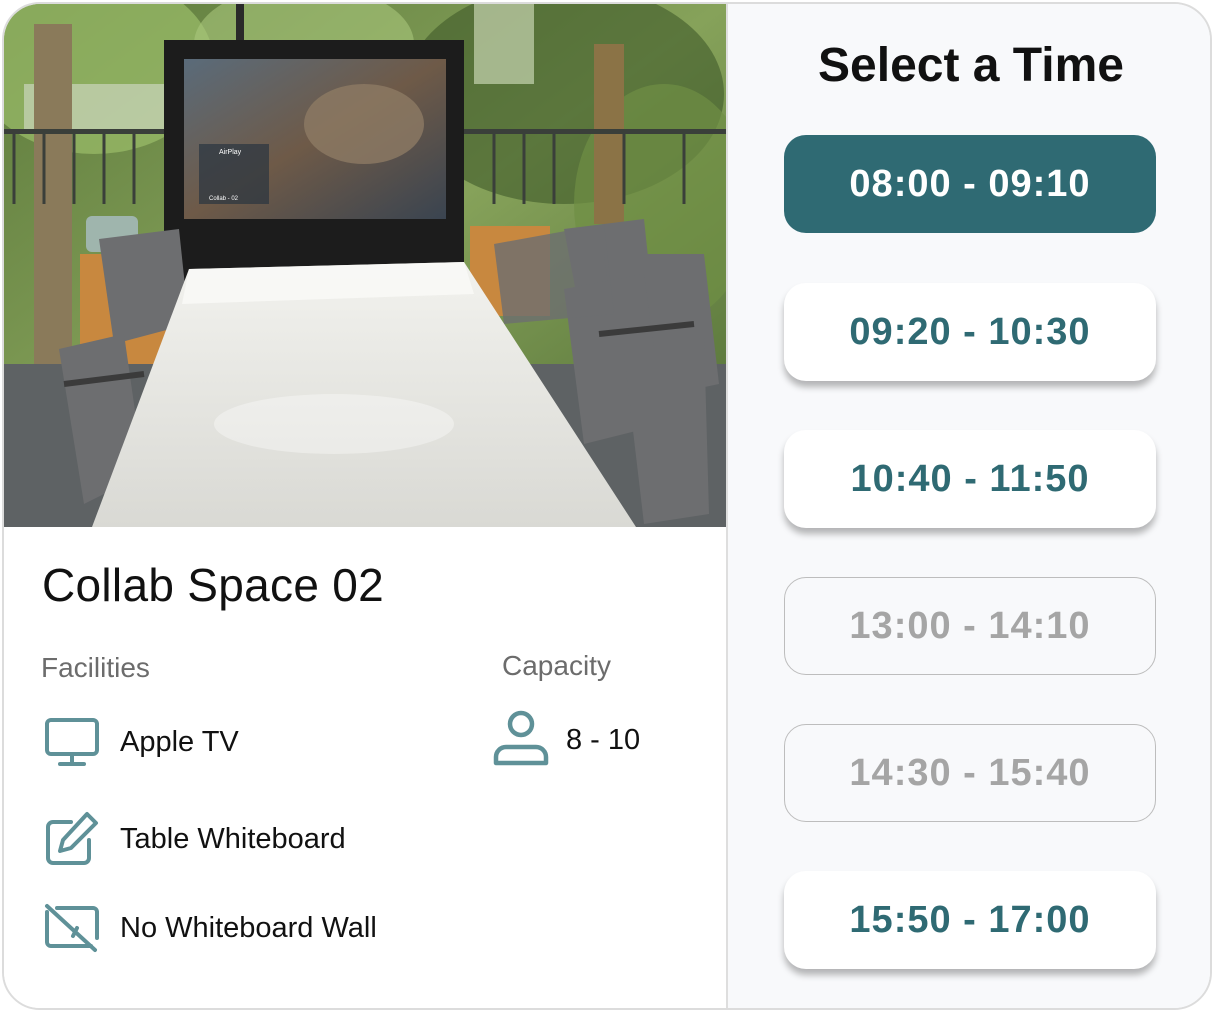  Describe the element at coordinates (230, 152) in the screenshot. I see `screen-airplay-text: AirPlay` at that location.